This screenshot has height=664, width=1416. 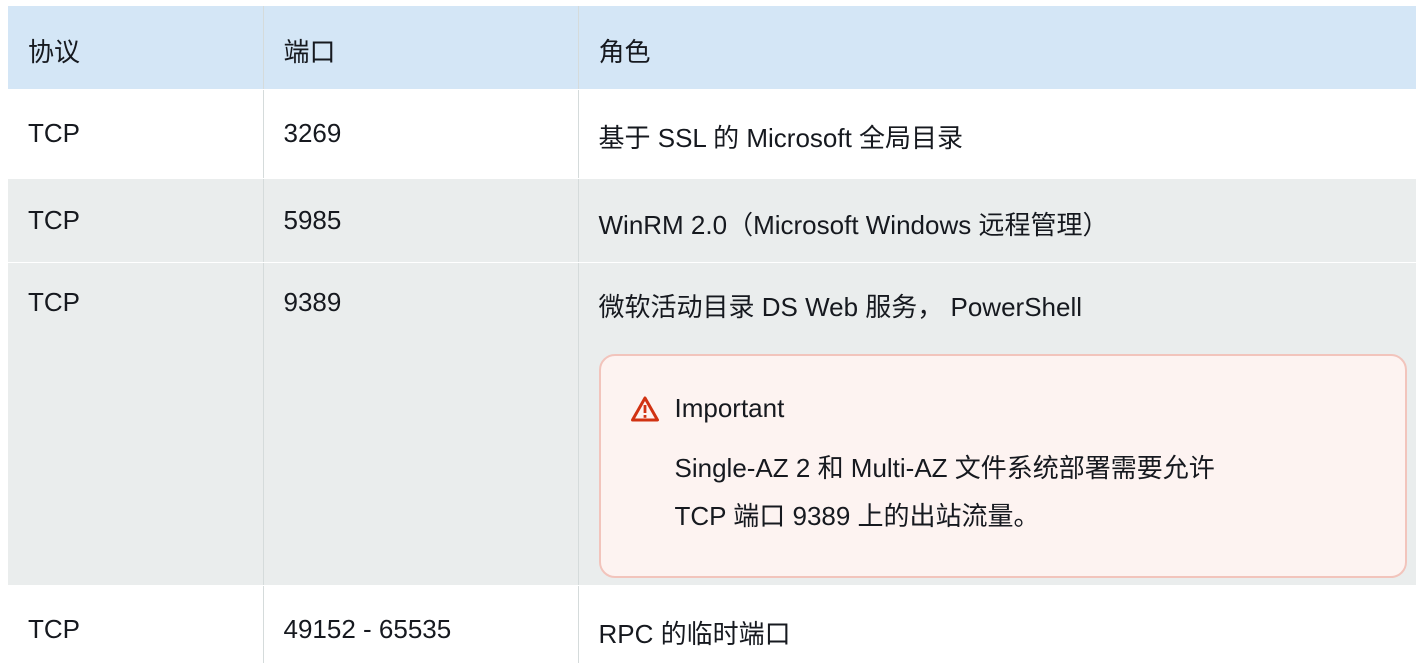 What do you see at coordinates (420, 47) in the screenshot?
I see `header-port: 端口` at bounding box center [420, 47].